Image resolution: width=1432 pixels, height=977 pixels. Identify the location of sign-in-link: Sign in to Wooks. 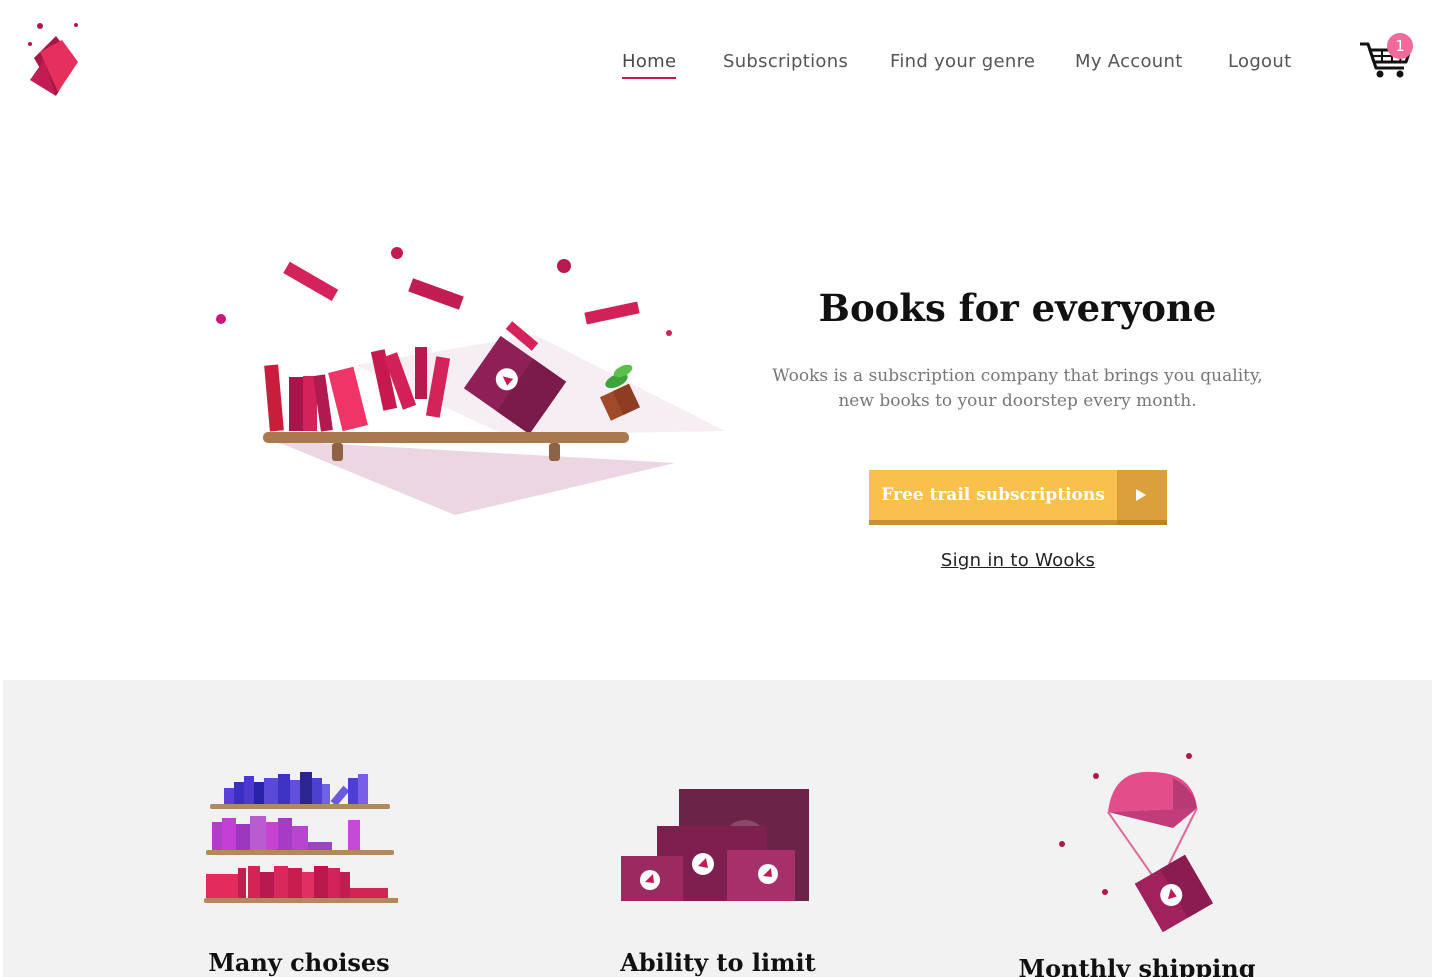
(1018, 560).